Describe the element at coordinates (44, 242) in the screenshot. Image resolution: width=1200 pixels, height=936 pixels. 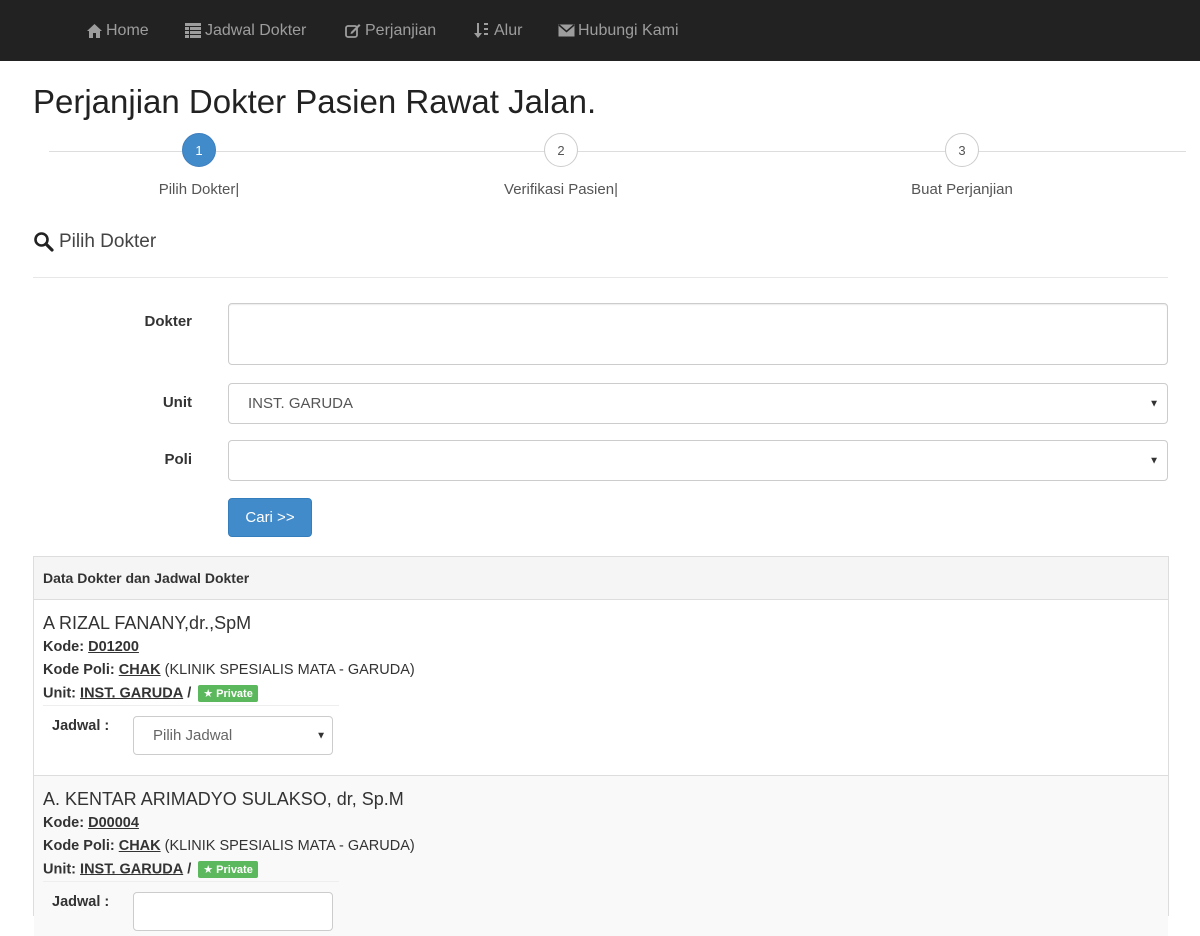
I see `search-icon` at that location.